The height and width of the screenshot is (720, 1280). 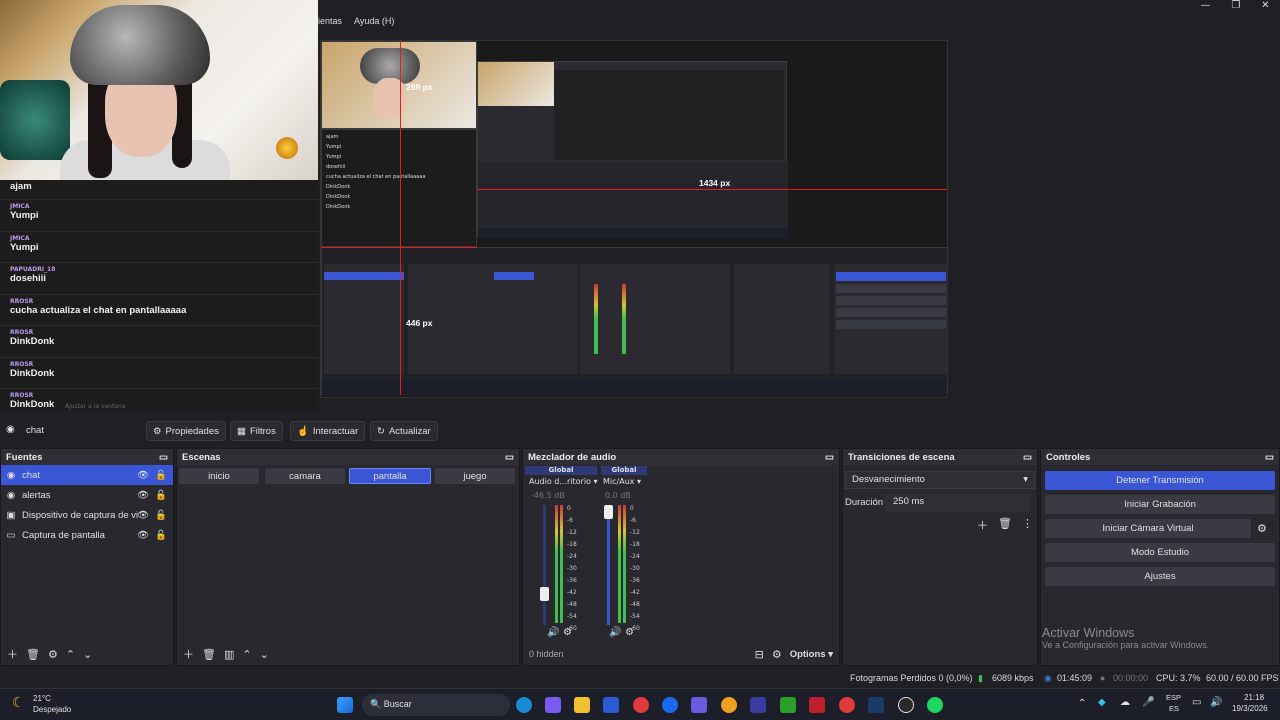 I want to click on dropped-frames: Fotogramas Perdidos 0 (0,0%), so click(x=911, y=678).